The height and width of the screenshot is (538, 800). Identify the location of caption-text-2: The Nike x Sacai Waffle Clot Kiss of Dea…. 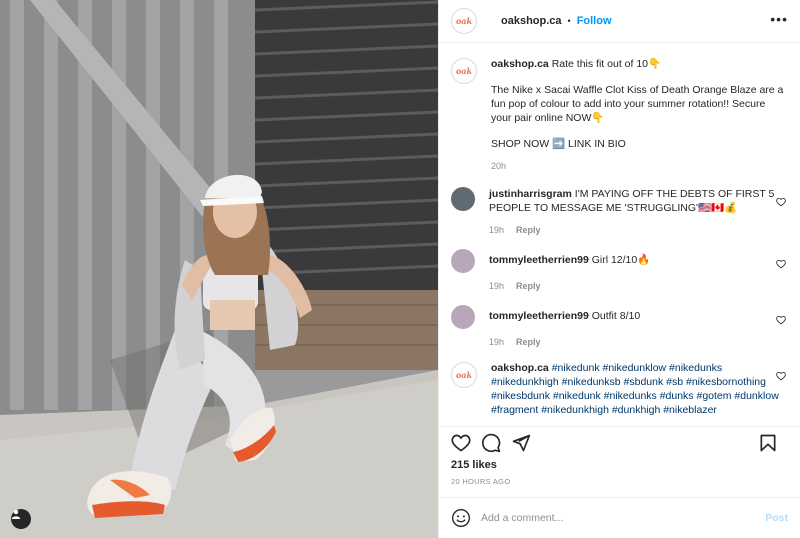
(637, 104).